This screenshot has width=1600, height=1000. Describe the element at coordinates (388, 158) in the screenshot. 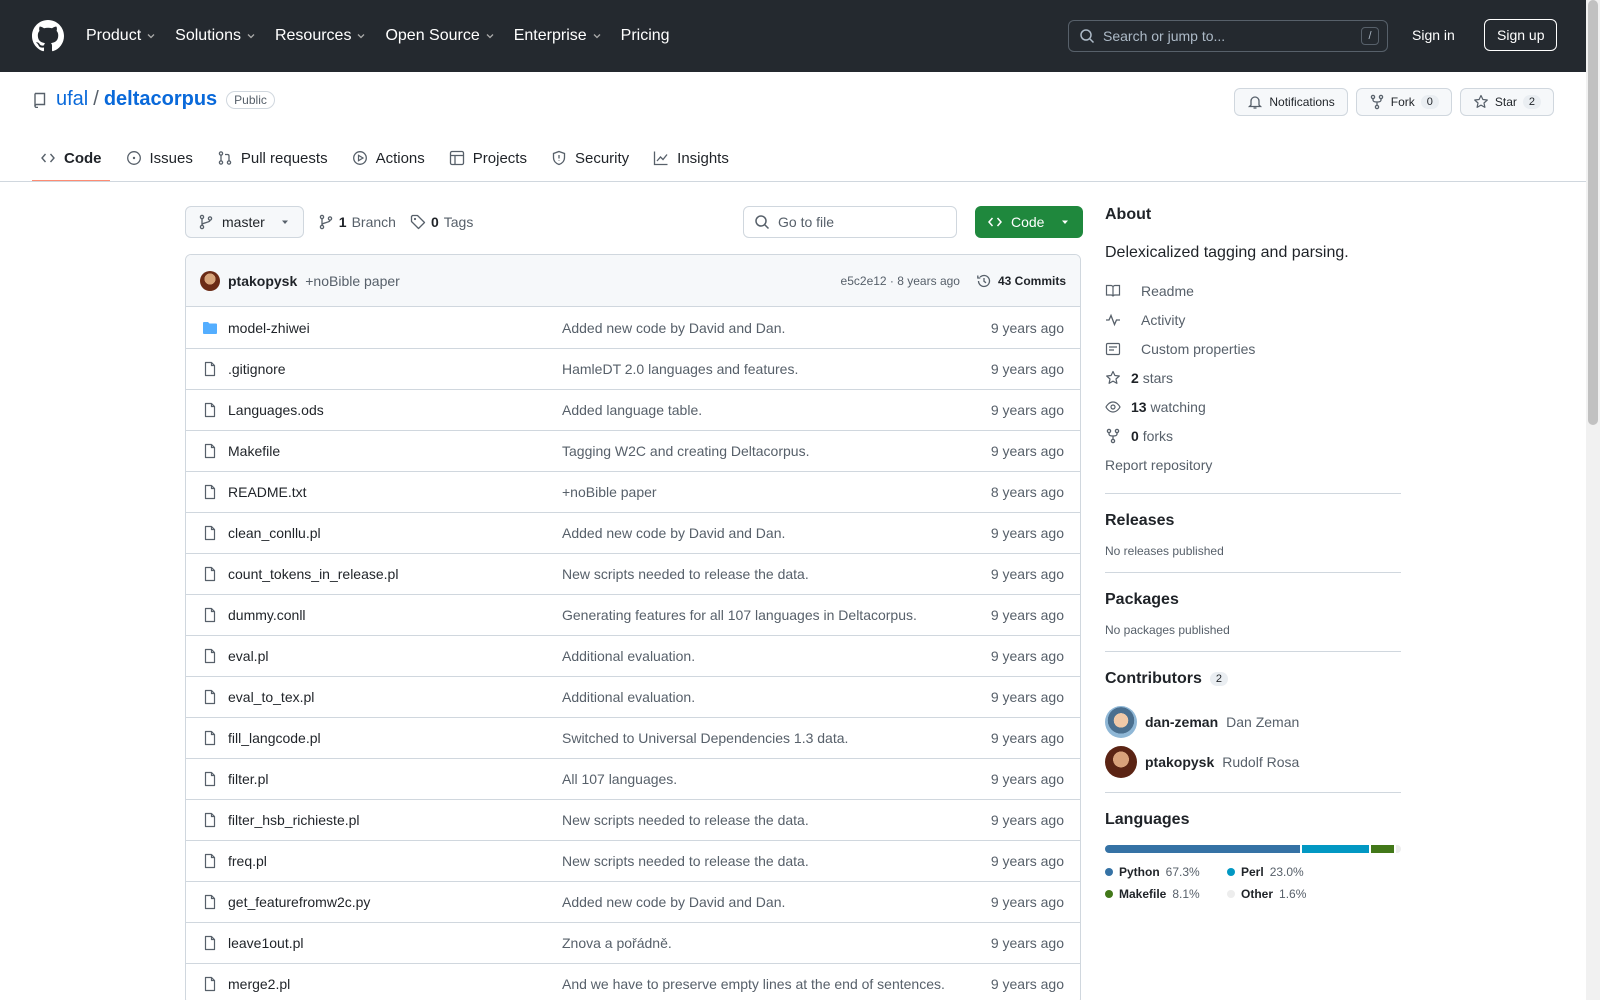

I see `tab-actions: Actions` at that location.